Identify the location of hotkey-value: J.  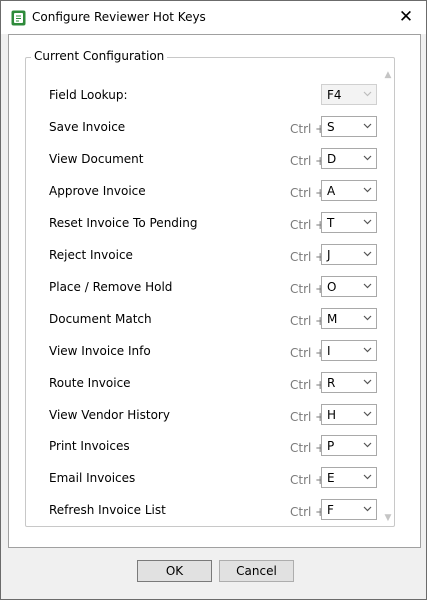
(329, 255).